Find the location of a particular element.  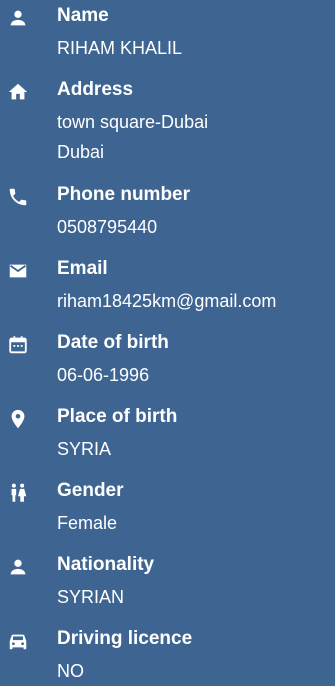

detail-label: Date of birth is located at coordinates (113, 342).